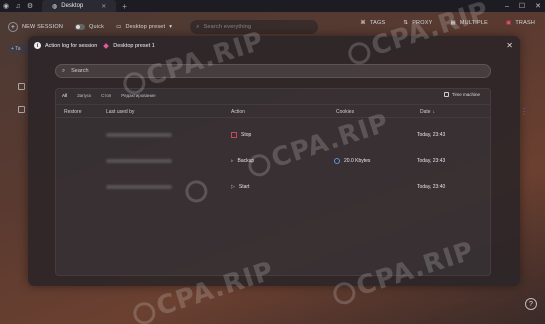 The width and height of the screenshot is (545, 324). What do you see at coordinates (134, 45) in the screenshot?
I see `session-name: Desktop preset 1` at bounding box center [134, 45].